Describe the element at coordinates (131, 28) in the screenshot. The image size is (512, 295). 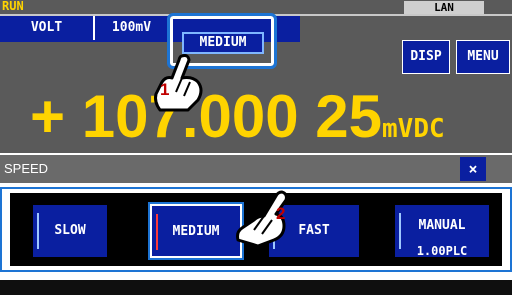
I see `range-tab: 100mV` at that location.